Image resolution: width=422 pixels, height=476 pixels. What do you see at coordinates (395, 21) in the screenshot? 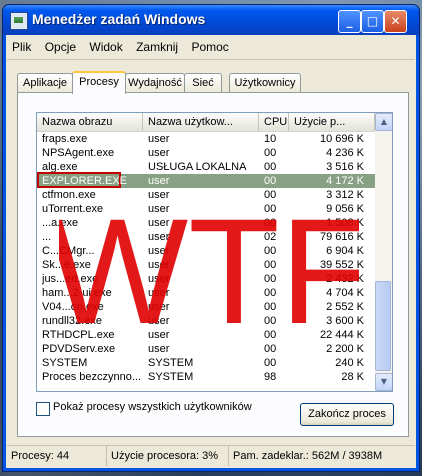
I see `close-button: ✕` at bounding box center [395, 21].